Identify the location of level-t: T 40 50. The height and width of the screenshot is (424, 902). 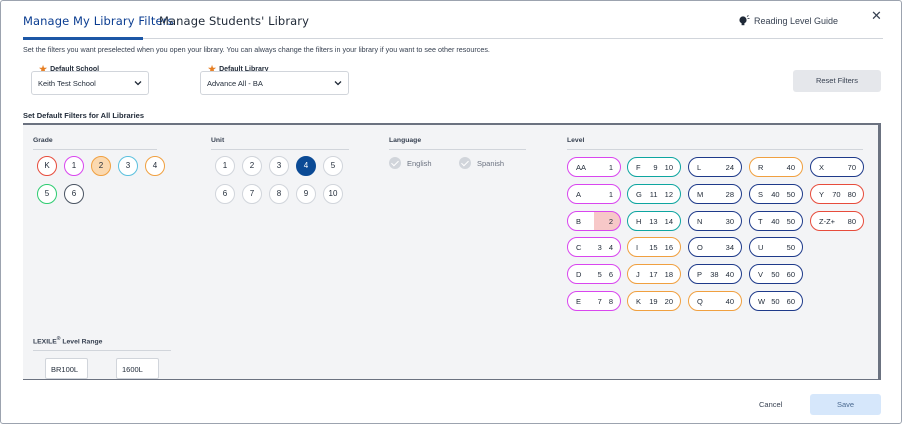
(776, 221).